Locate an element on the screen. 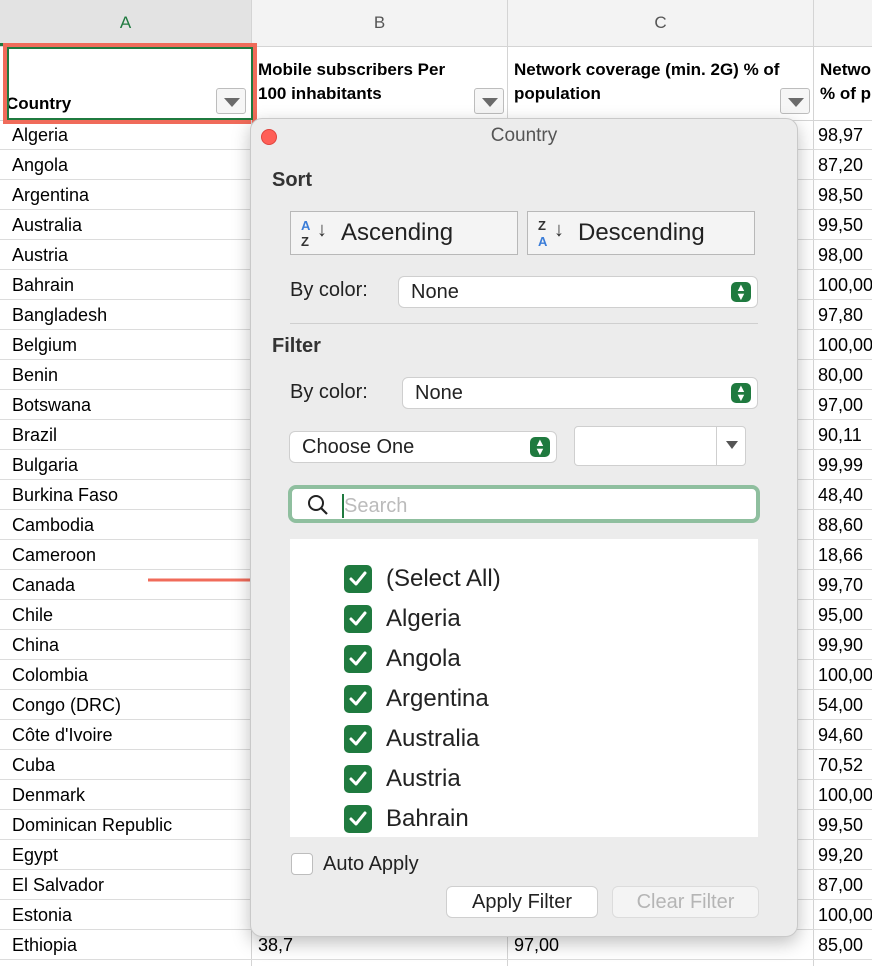 Image resolution: width=872 pixels, height=966 pixels. highlight-box-annotation is located at coordinates (130, 83).